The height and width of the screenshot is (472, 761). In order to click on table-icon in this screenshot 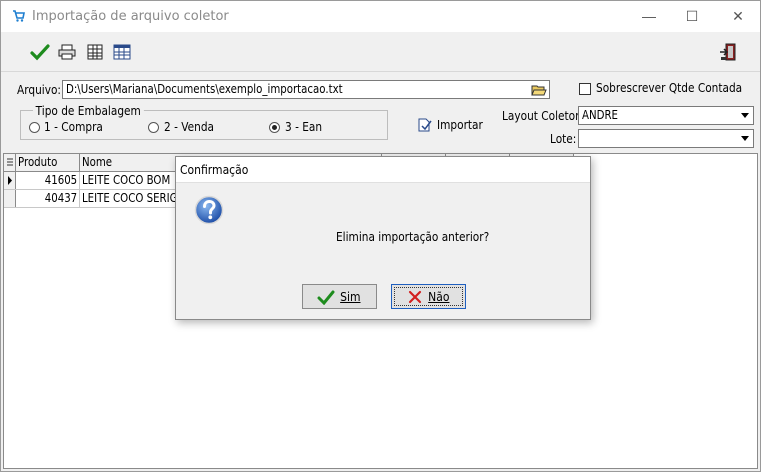, I will do `click(122, 52)`.